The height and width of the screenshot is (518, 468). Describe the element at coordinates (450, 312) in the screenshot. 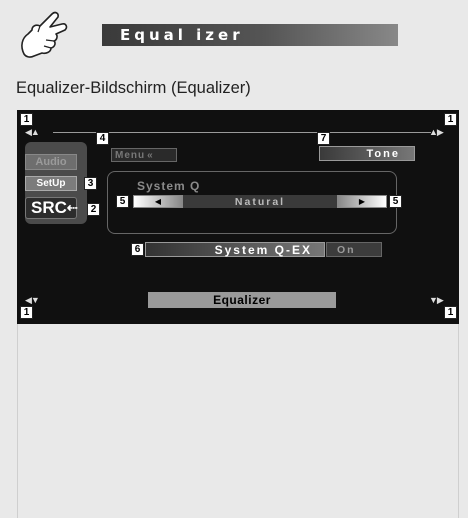

I see `callout-1-bottom-right: 1` at that location.